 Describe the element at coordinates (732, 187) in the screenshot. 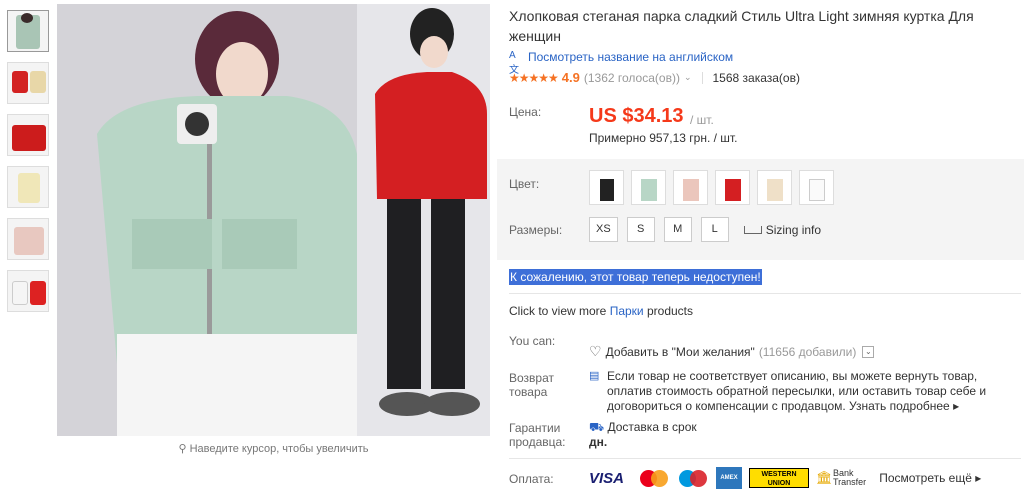

I see `color-swatch-red` at that location.